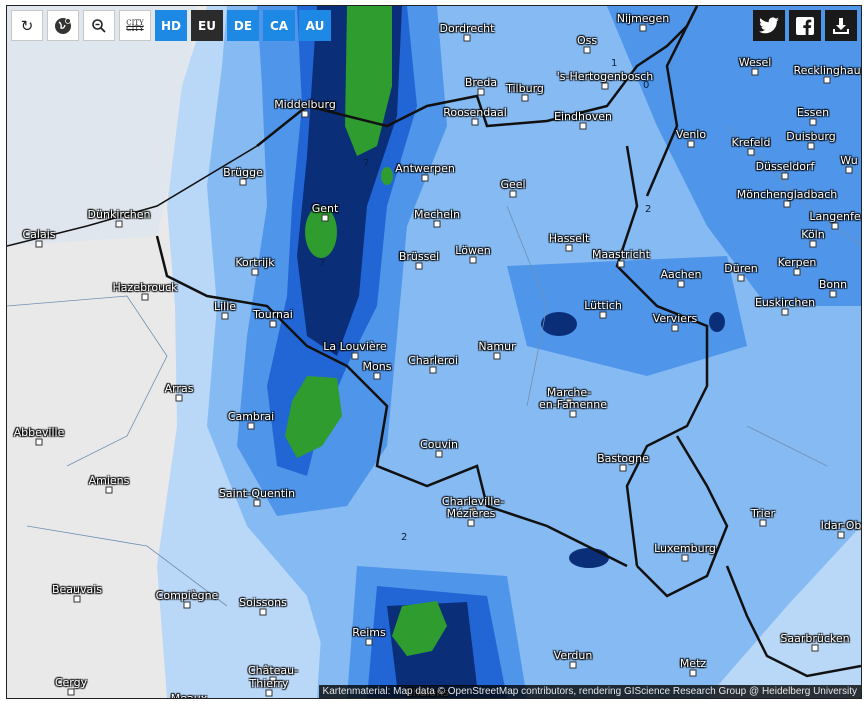 The height and width of the screenshot is (701, 866). I want to click on facebook-icon, so click(805, 25).